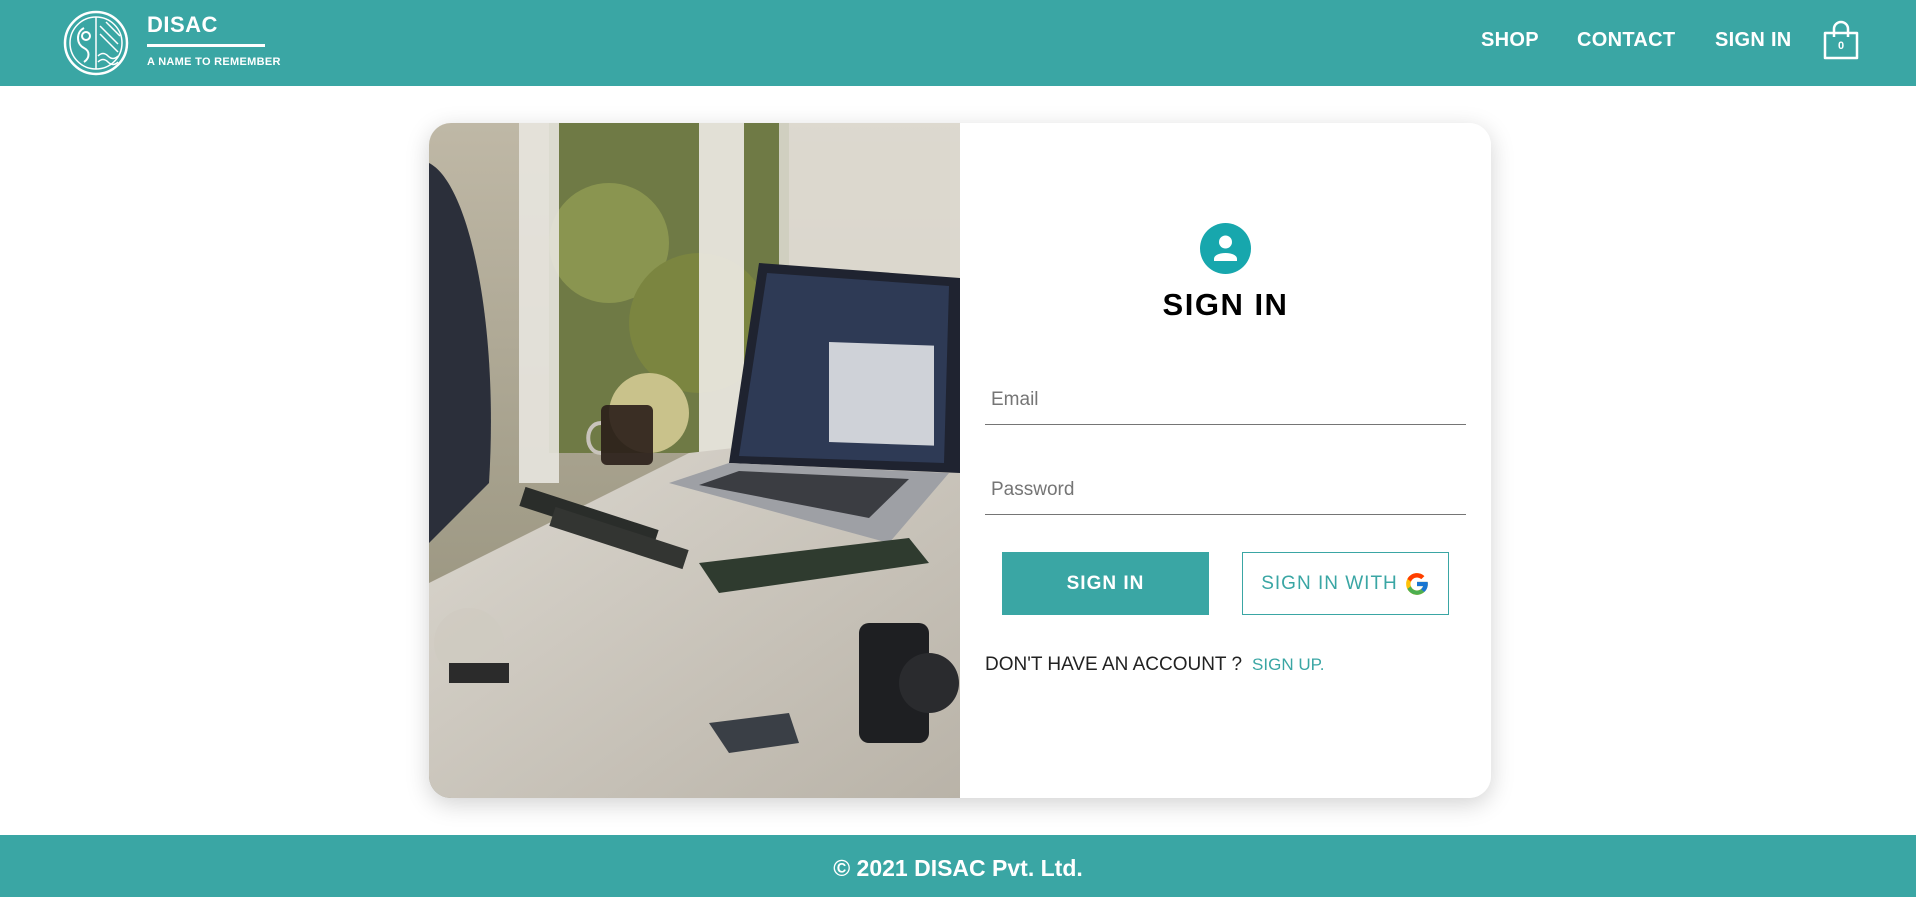 This screenshot has height=897, width=1916. Describe the element at coordinates (1626, 40) in the screenshot. I see `nav-contact-link: CONTACT` at that location.